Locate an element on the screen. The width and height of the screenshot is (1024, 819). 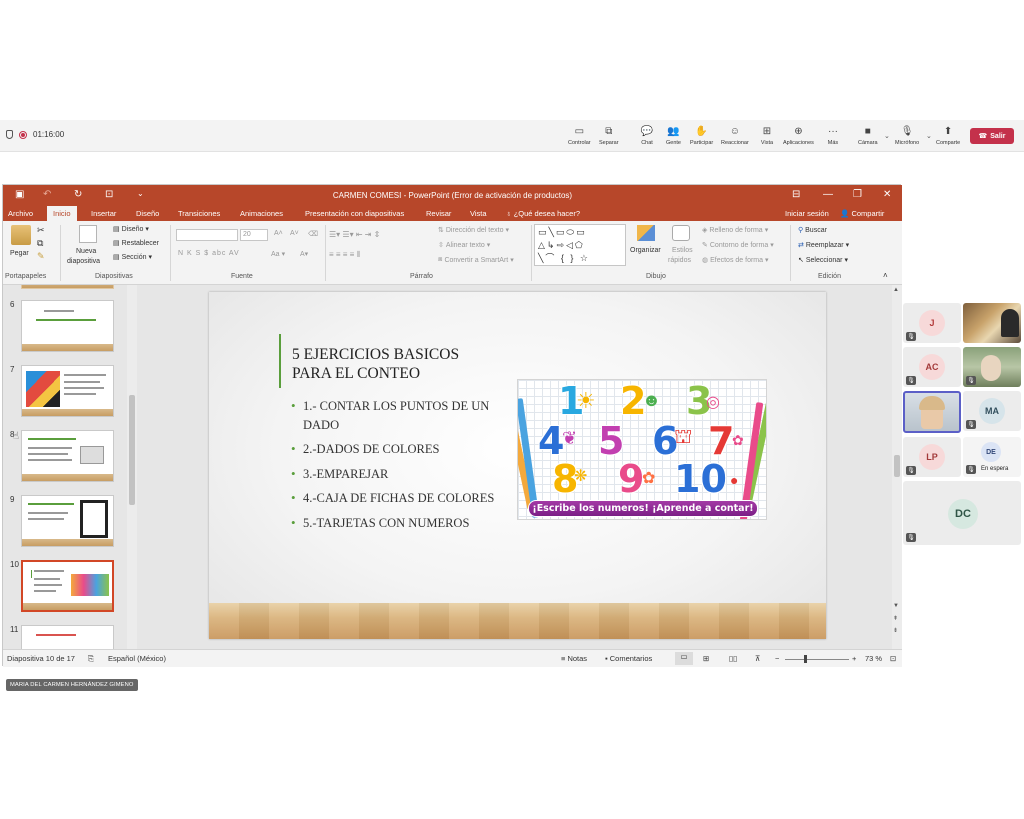
quick-styles-button: Estilos is located at coordinates (682, 250).